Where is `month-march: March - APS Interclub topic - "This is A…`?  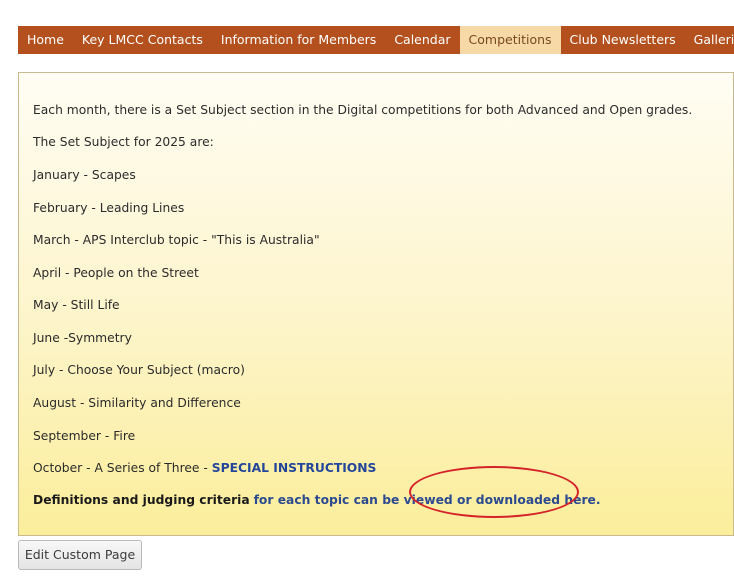
month-march: March - APS Interclub topic - "This is A… is located at coordinates (176, 240).